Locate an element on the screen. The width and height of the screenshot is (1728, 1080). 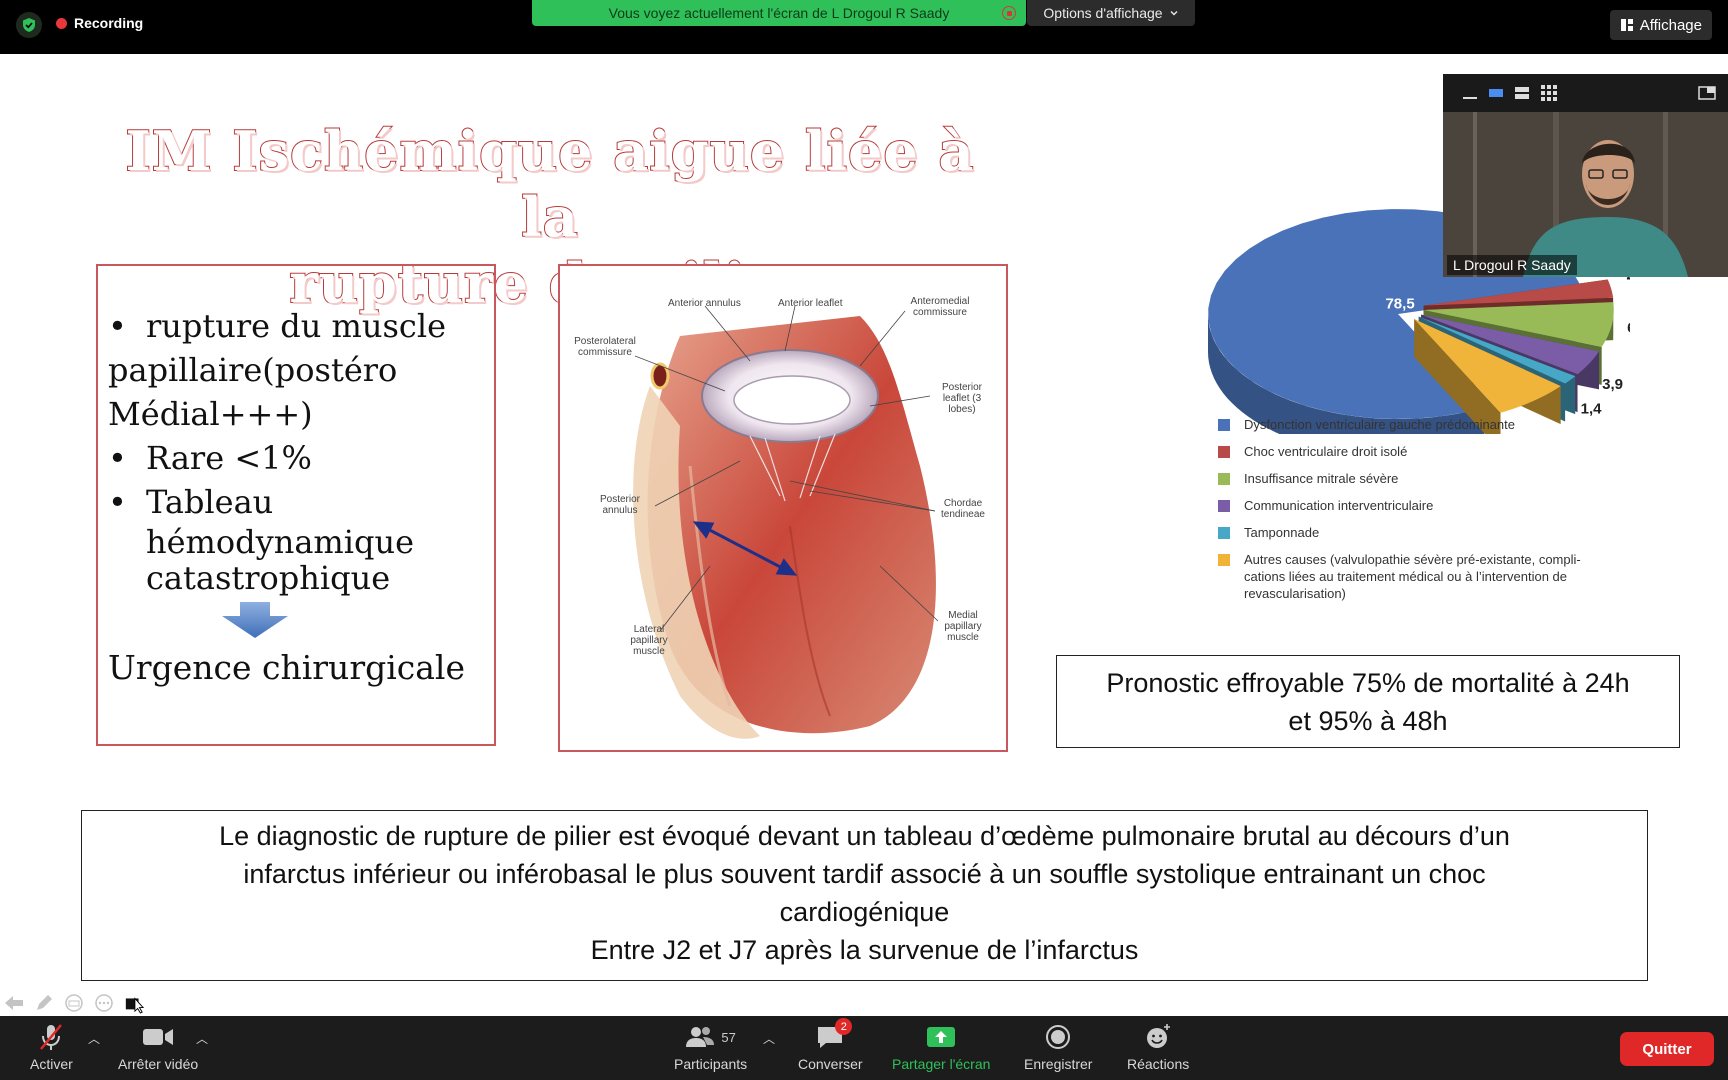
legend-item-2: Choc ventriculaire droit isolé is located at coordinates (1418, 451).